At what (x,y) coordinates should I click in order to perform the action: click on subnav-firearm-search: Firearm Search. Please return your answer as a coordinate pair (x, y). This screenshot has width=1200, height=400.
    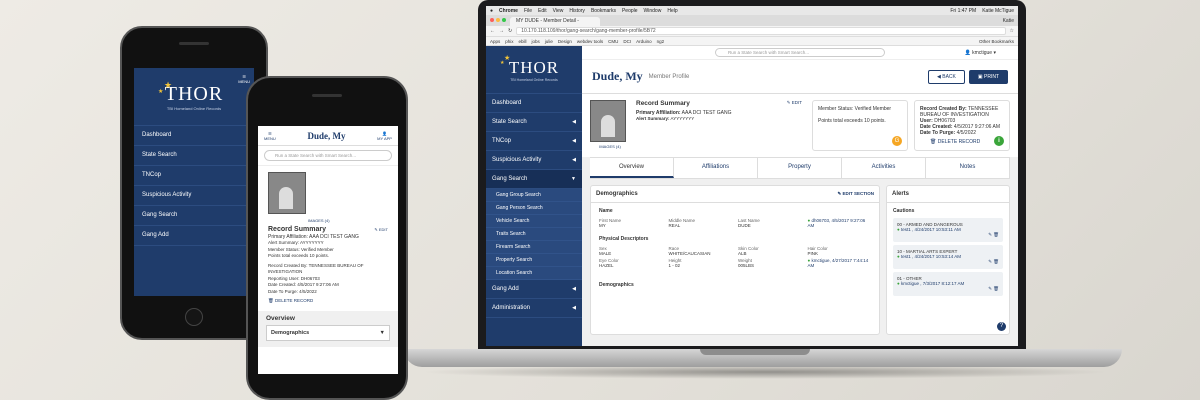
    Looking at the image, I should click on (534, 247).